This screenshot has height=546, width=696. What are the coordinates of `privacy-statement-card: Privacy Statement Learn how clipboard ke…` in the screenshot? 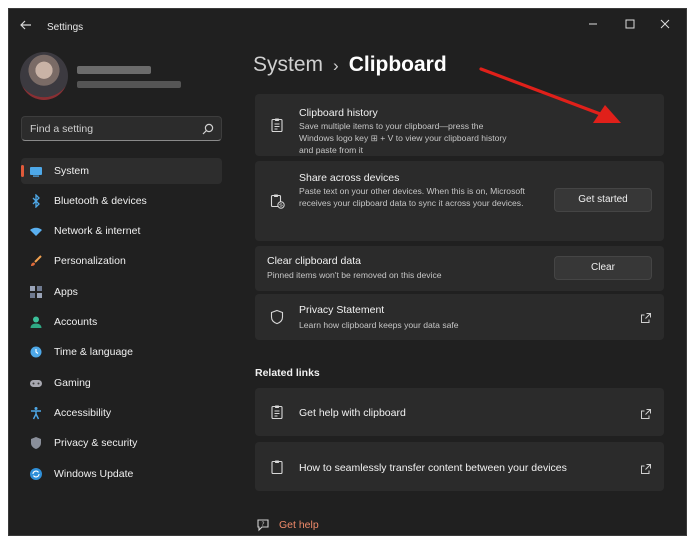 It's located at (459, 317).